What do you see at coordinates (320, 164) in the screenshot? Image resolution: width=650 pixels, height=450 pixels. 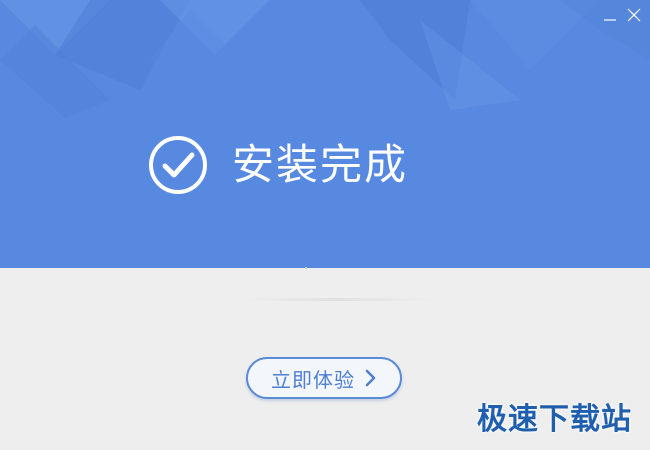 I see `install-complete-title: 安装完成` at bounding box center [320, 164].